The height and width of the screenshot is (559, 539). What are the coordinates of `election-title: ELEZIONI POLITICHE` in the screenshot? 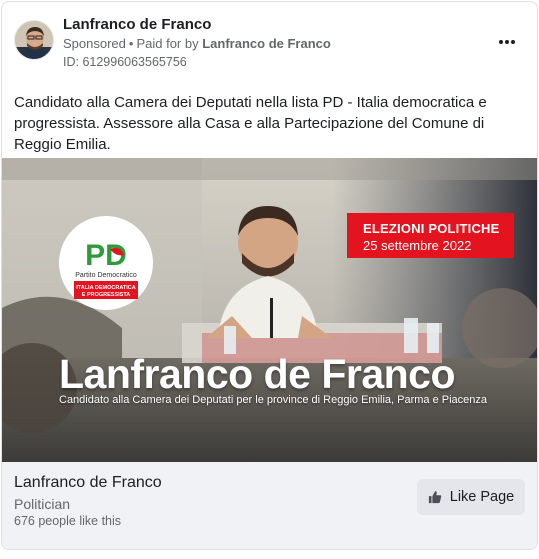 It's located at (431, 228).